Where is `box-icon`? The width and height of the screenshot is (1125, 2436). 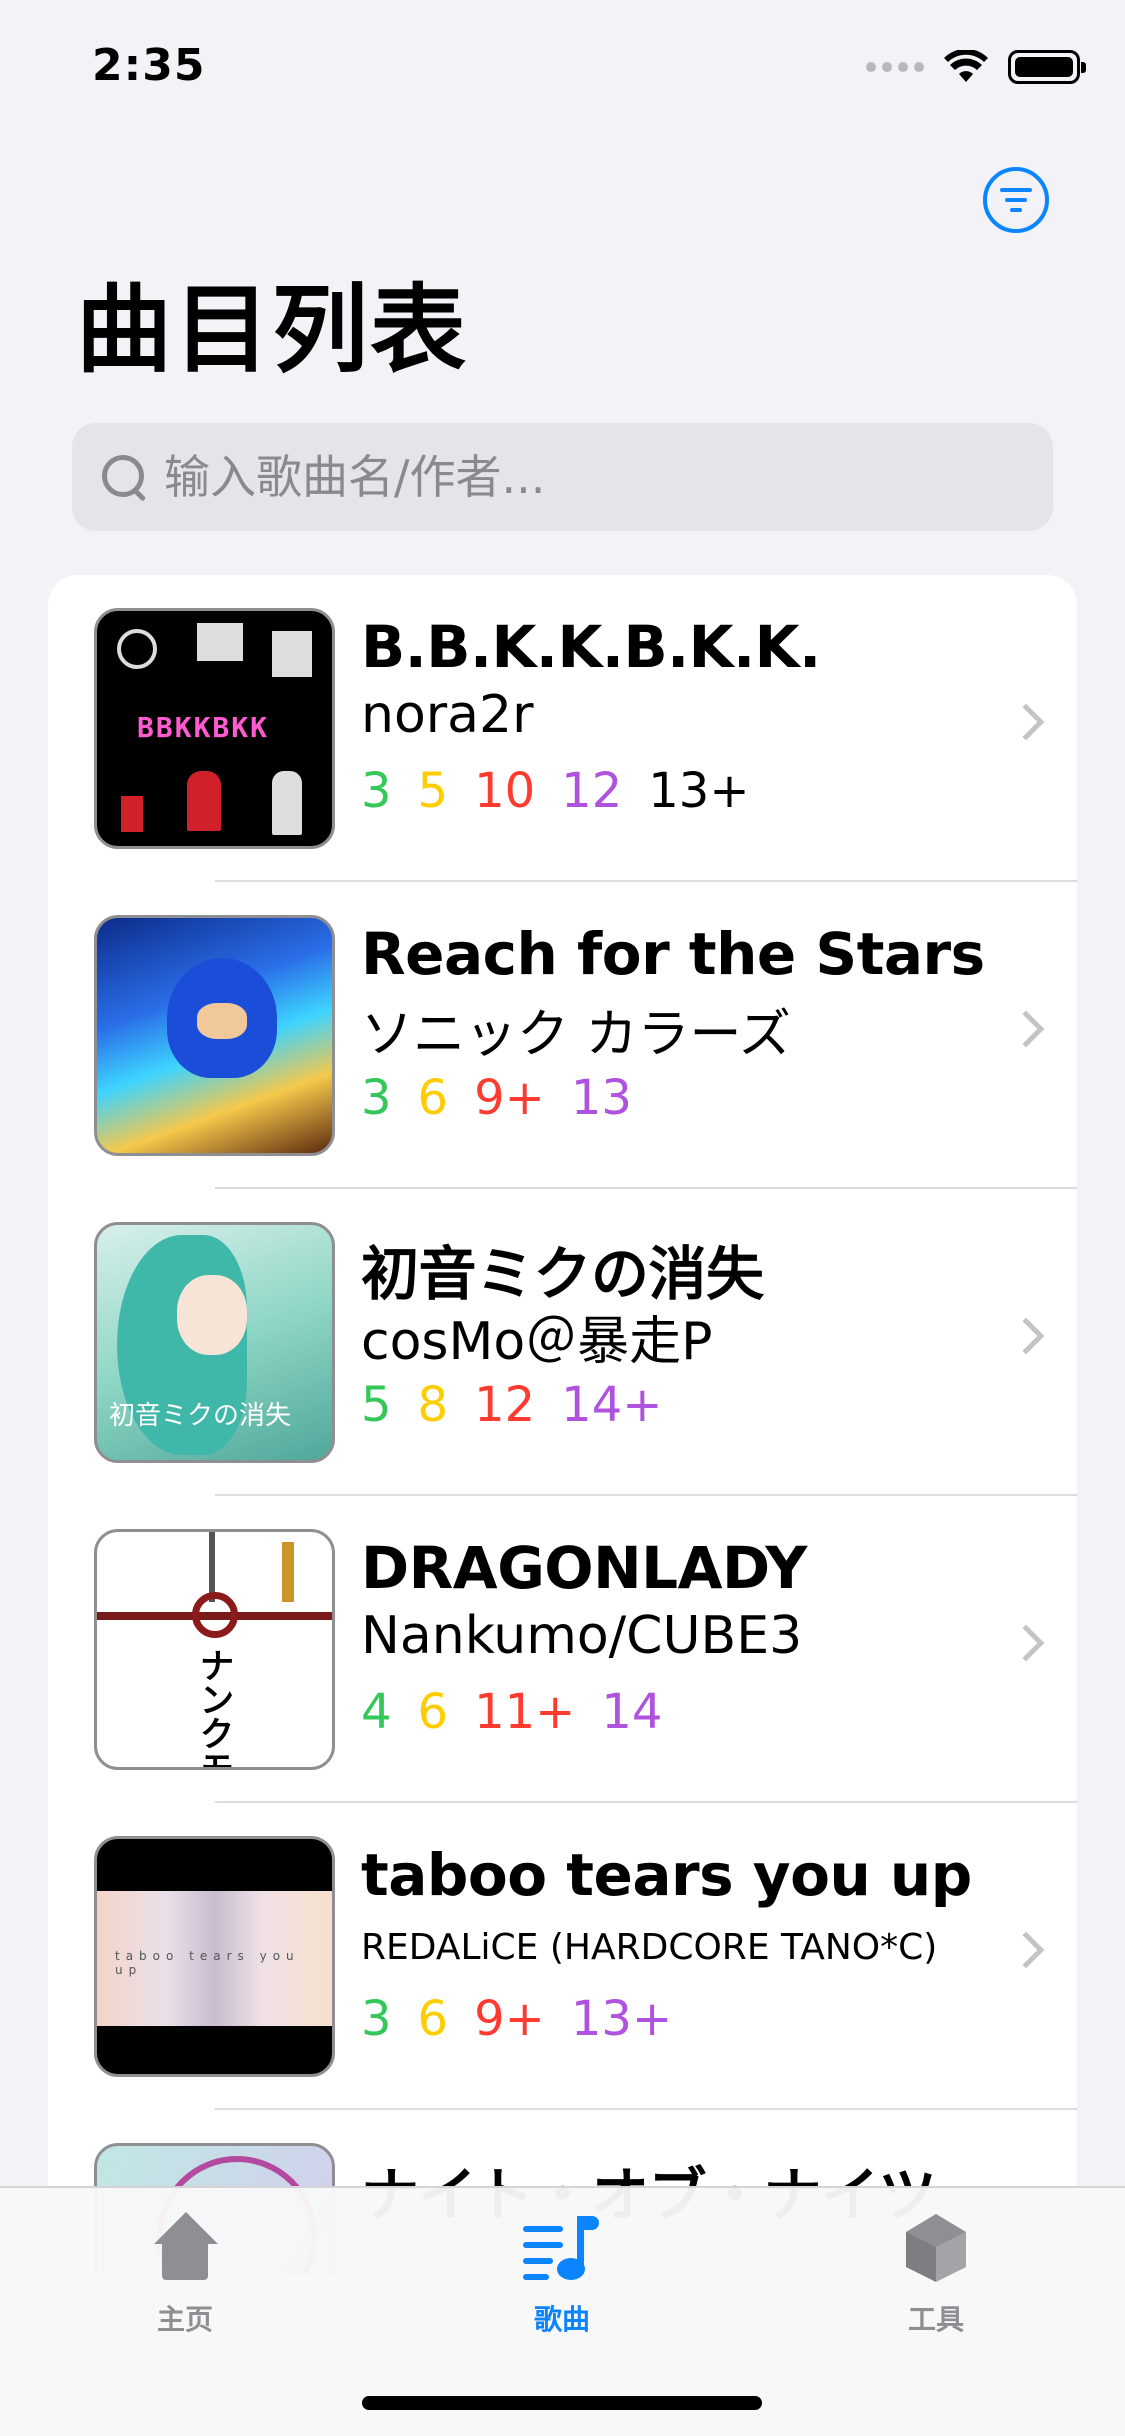
box-icon is located at coordinates (936, 2250).